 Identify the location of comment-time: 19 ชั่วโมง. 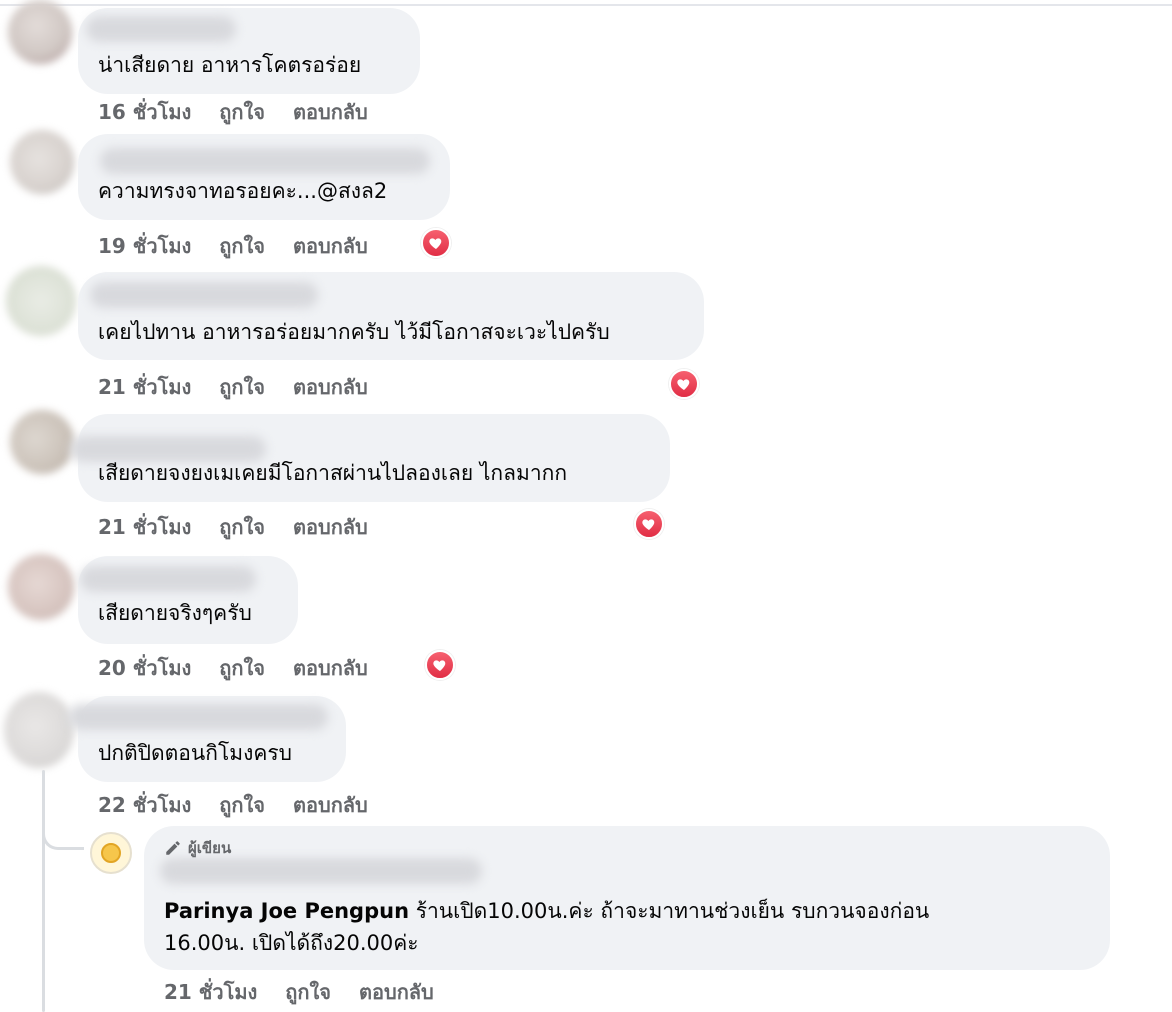
(144, 246).